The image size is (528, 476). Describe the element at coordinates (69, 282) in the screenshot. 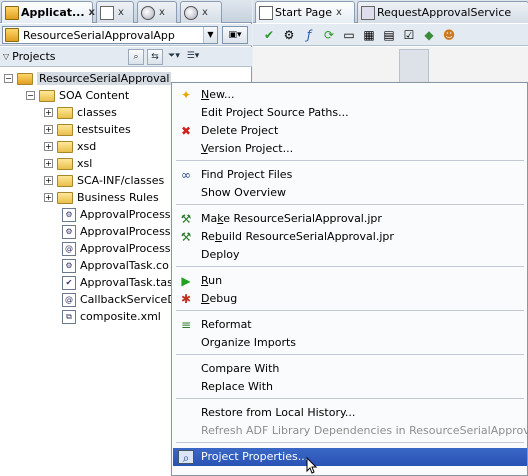

I see `file-icon: ✔` at that location.